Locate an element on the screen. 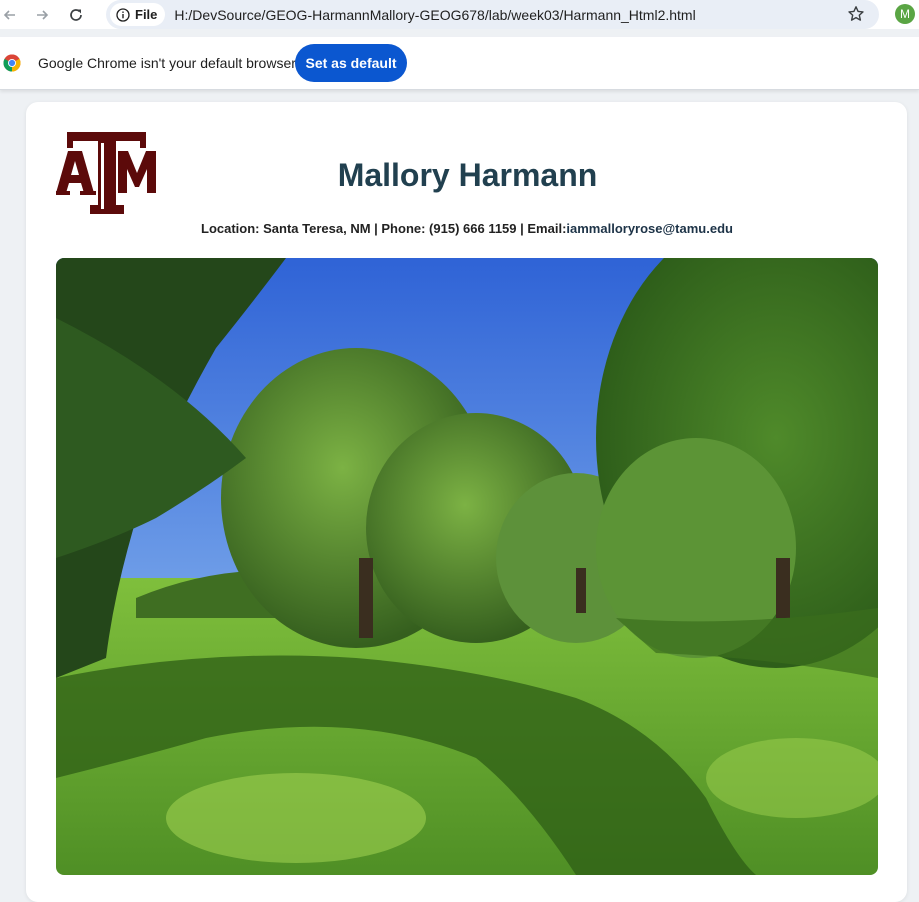 Image resolution: width=919 pixels, height=902 pixels. reload-icon is located at coordinates (76, 14).